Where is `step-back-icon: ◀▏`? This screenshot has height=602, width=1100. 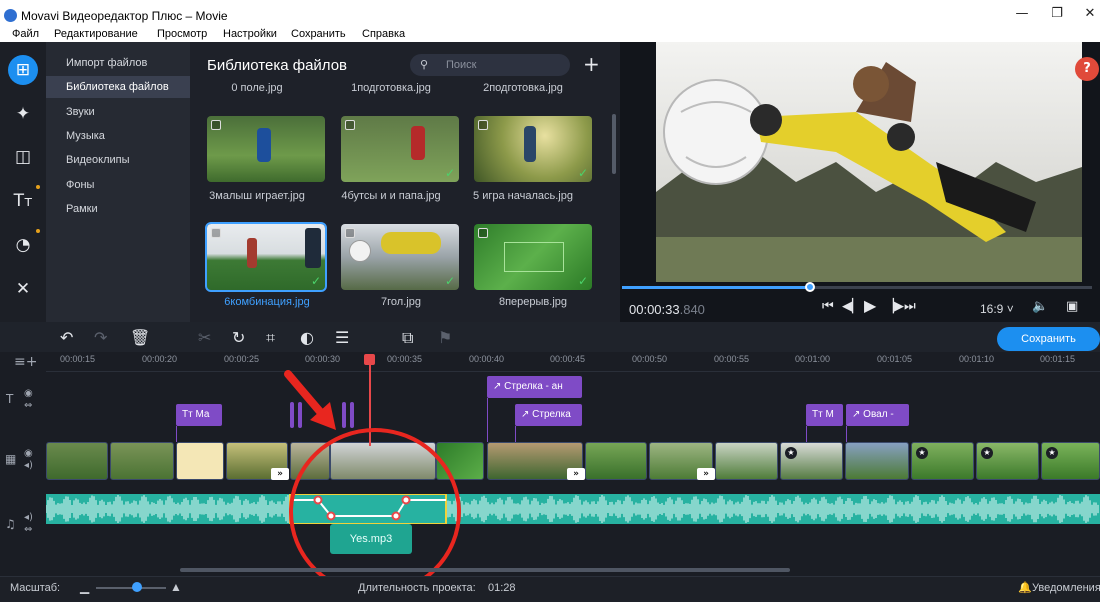
step-back-icon: ◀▏ is located at coordinates (852, 306).